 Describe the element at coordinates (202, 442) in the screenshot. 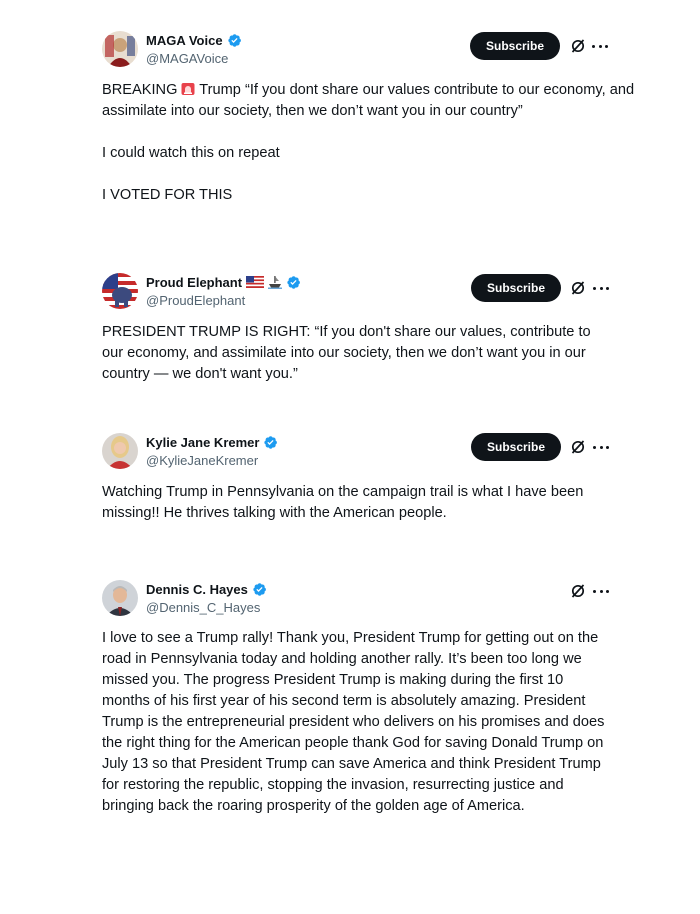

I see `display-name: Kylie Jane Kremer` at that location.